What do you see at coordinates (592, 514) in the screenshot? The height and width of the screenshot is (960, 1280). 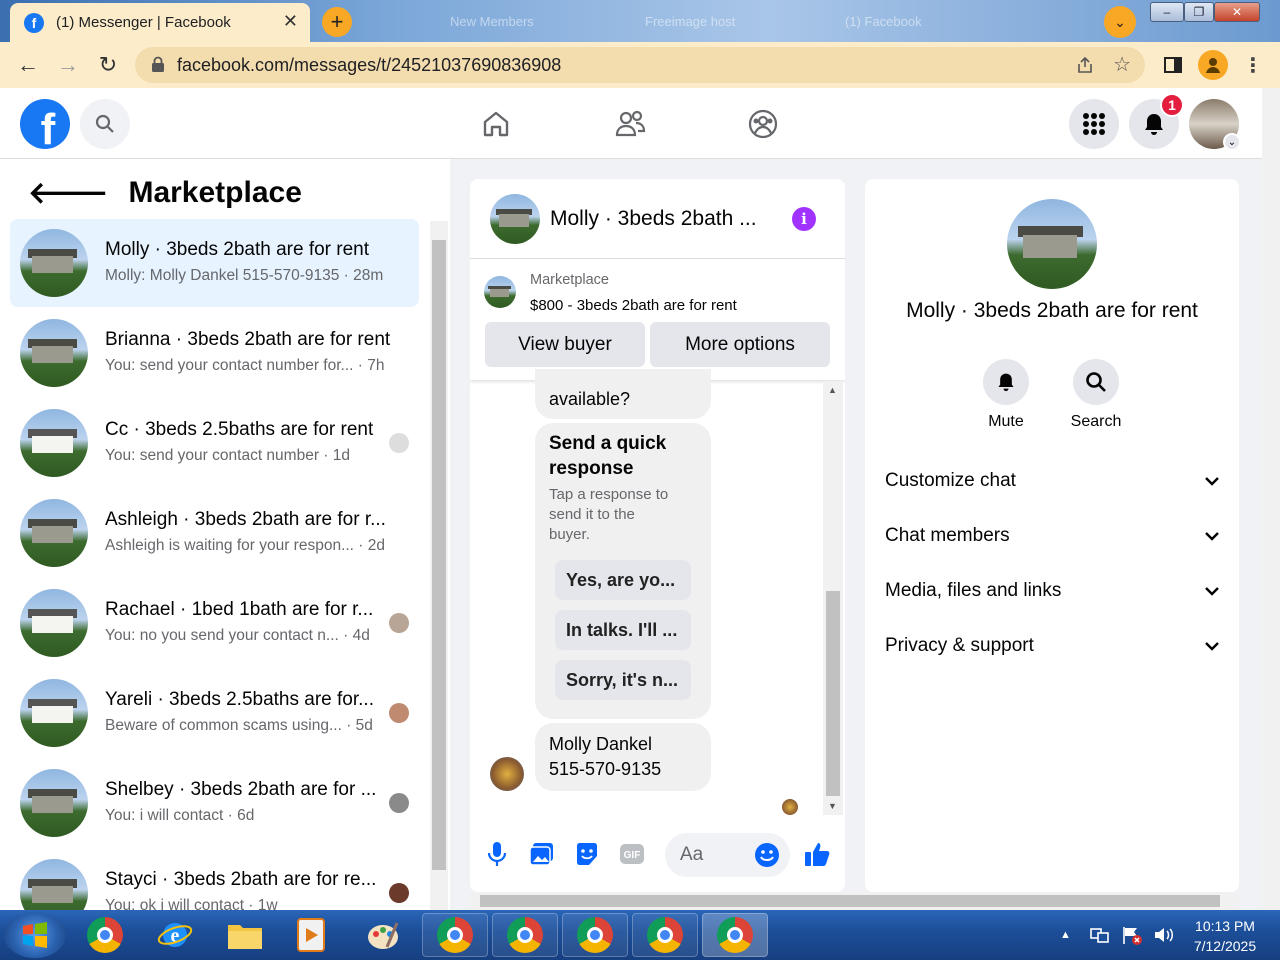 I see `quick-response-hint: send it to the` at bounding box center [592, 514].